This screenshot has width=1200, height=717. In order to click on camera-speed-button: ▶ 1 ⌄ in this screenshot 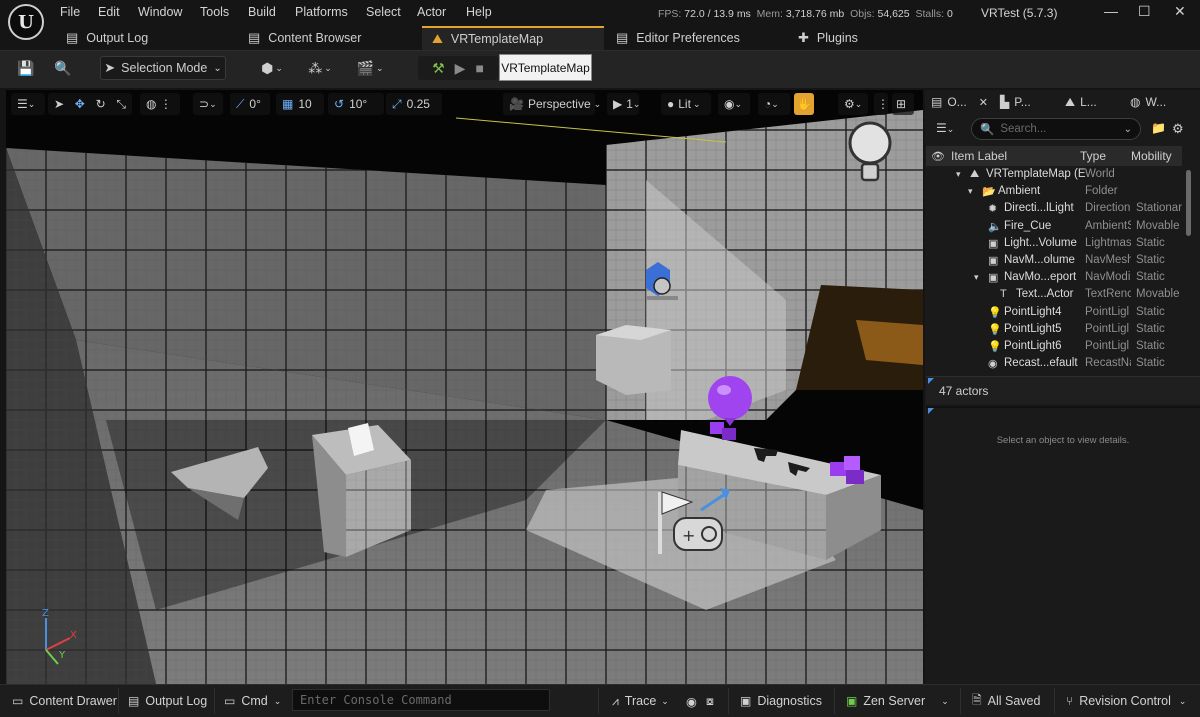, I will do `click(623, 104)`.